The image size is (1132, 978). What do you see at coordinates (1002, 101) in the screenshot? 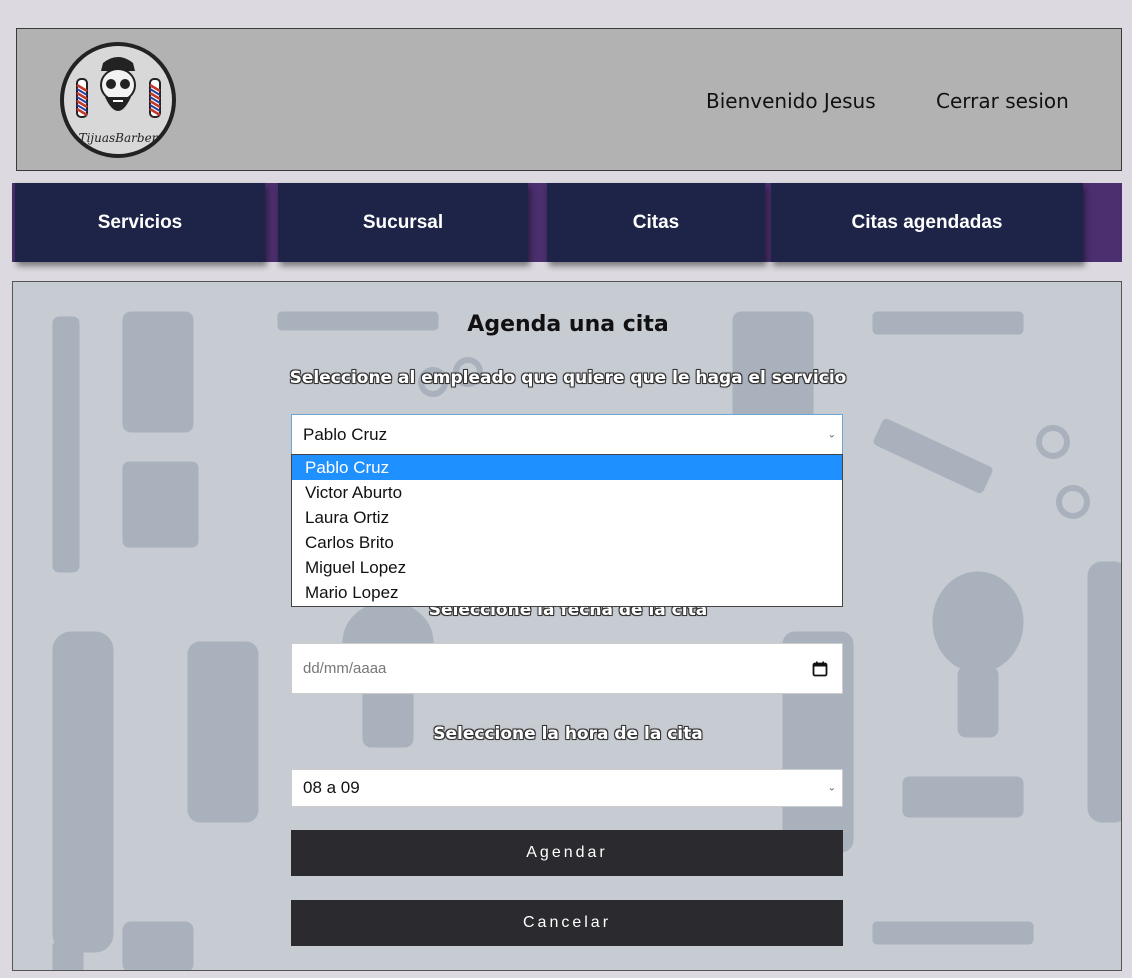
I see `logout-link: Cerrar sesion` at bounding box center [1002, 101].